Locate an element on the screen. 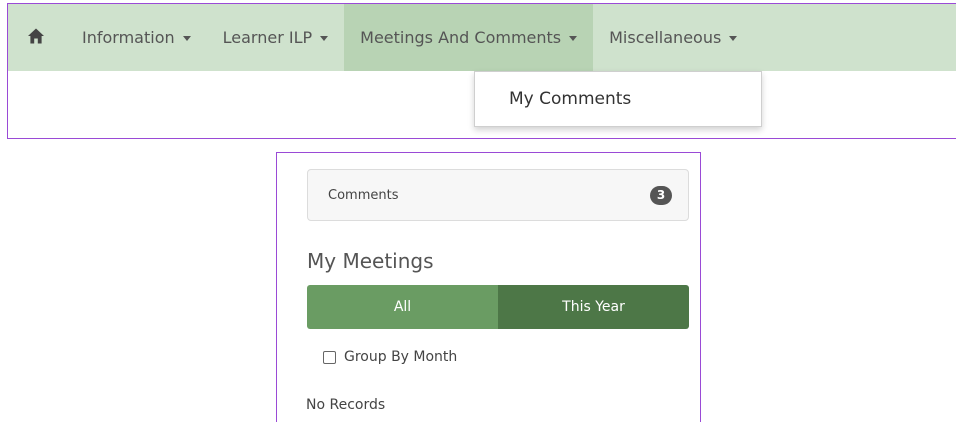  nav-item-information: Information is located at coordinates (135, 37).